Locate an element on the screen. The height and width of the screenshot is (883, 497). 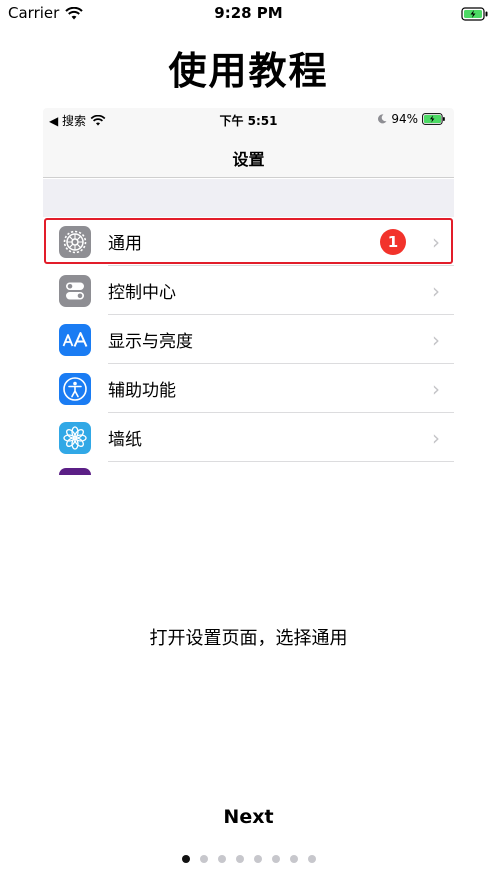
settings-row-display: 显示与亮度 › is located at coordinates (248, 339).